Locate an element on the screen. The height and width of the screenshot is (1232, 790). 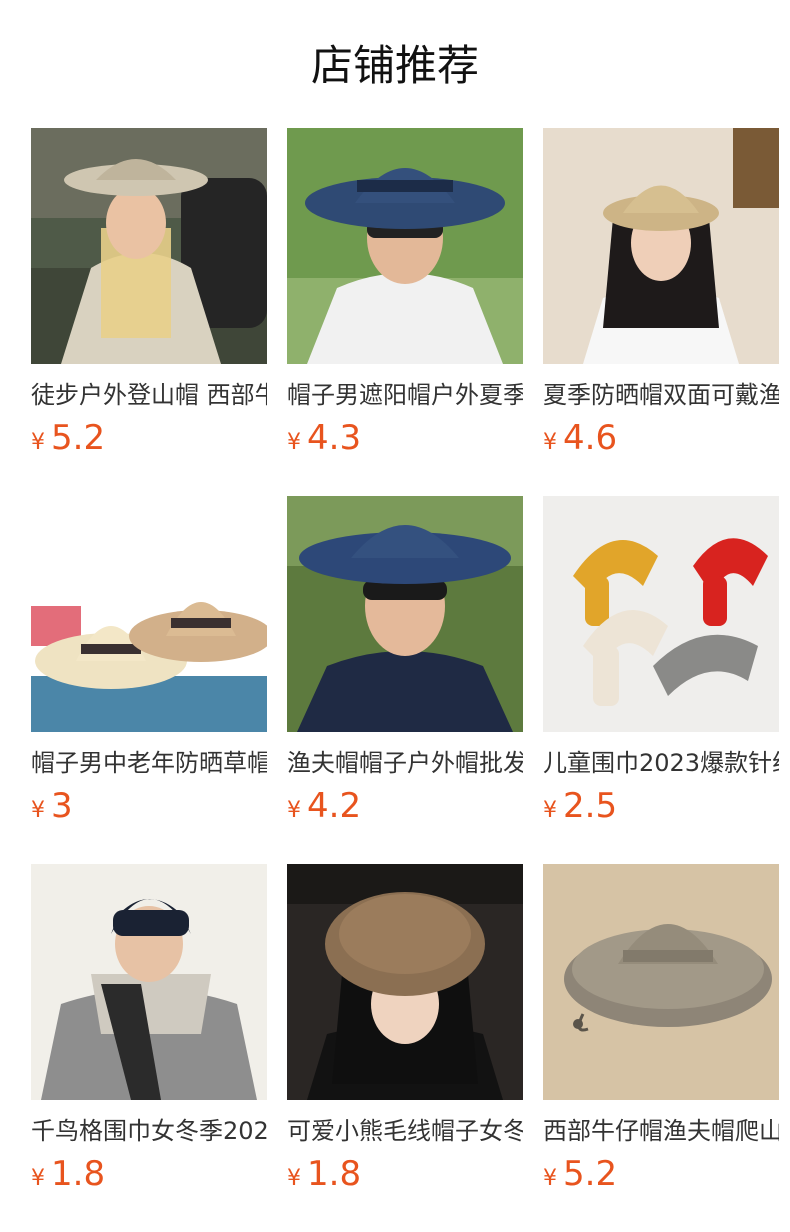
price-value: 4.6 is located at coordinates (590, 438).